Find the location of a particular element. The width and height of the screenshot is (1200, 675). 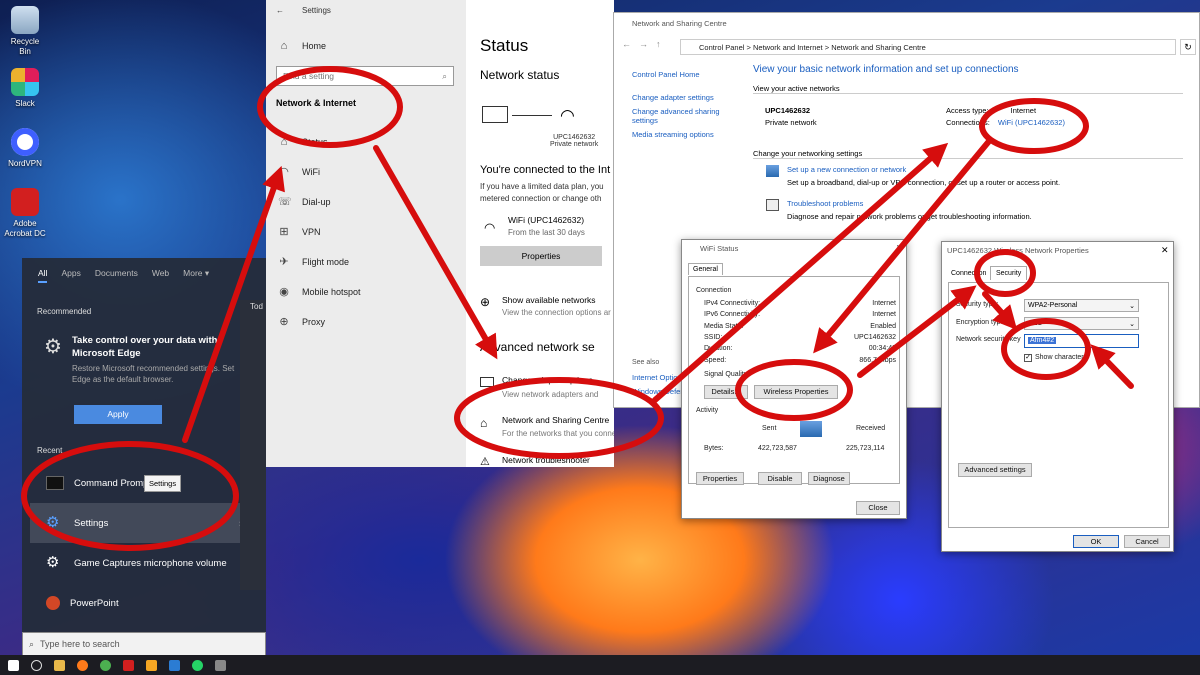

breadcrumb-item: Network and Sharing Centre is located at coordinates (878, 47).